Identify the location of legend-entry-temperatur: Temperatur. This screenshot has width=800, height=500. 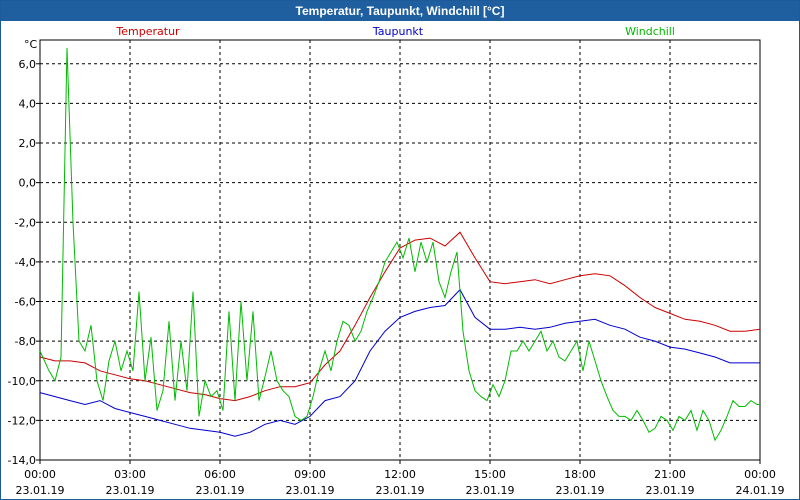
(147, 31).